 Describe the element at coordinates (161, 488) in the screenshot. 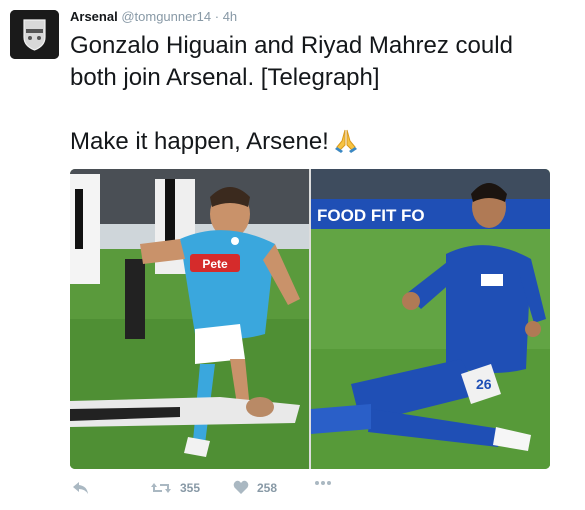

I see `retweet-icon` at that location.